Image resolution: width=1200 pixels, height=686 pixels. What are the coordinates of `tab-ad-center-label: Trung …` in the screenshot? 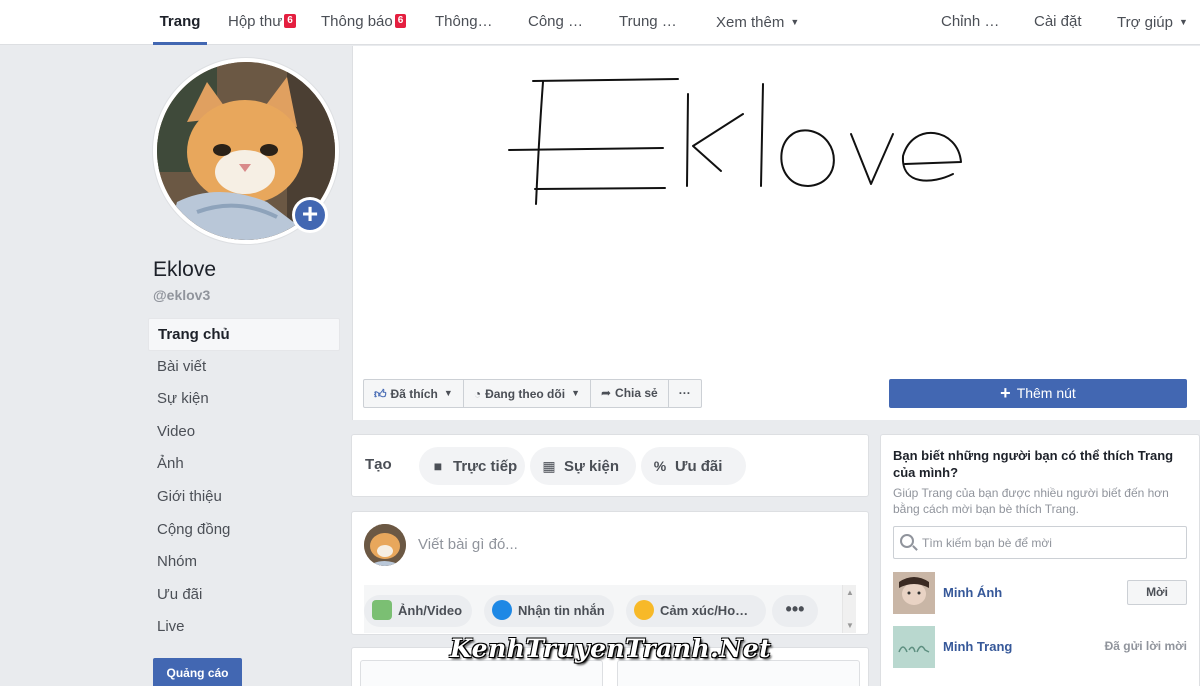 It's located at (648, 21).